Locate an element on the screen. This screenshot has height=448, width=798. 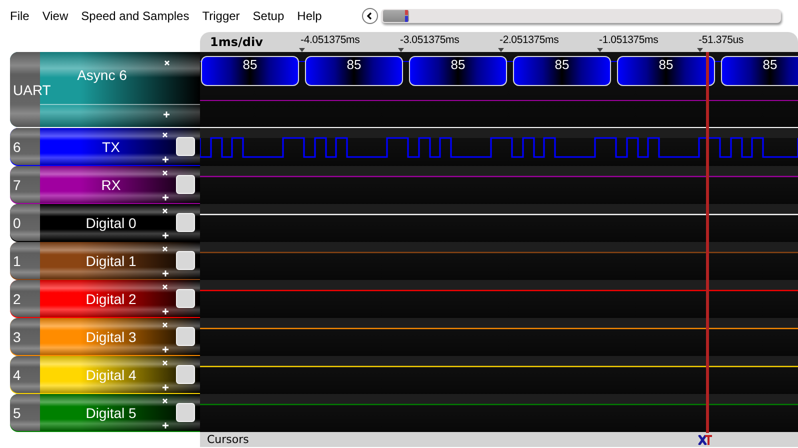
channel-label: 3 Digital 3 is located at coordinates (105, 337).